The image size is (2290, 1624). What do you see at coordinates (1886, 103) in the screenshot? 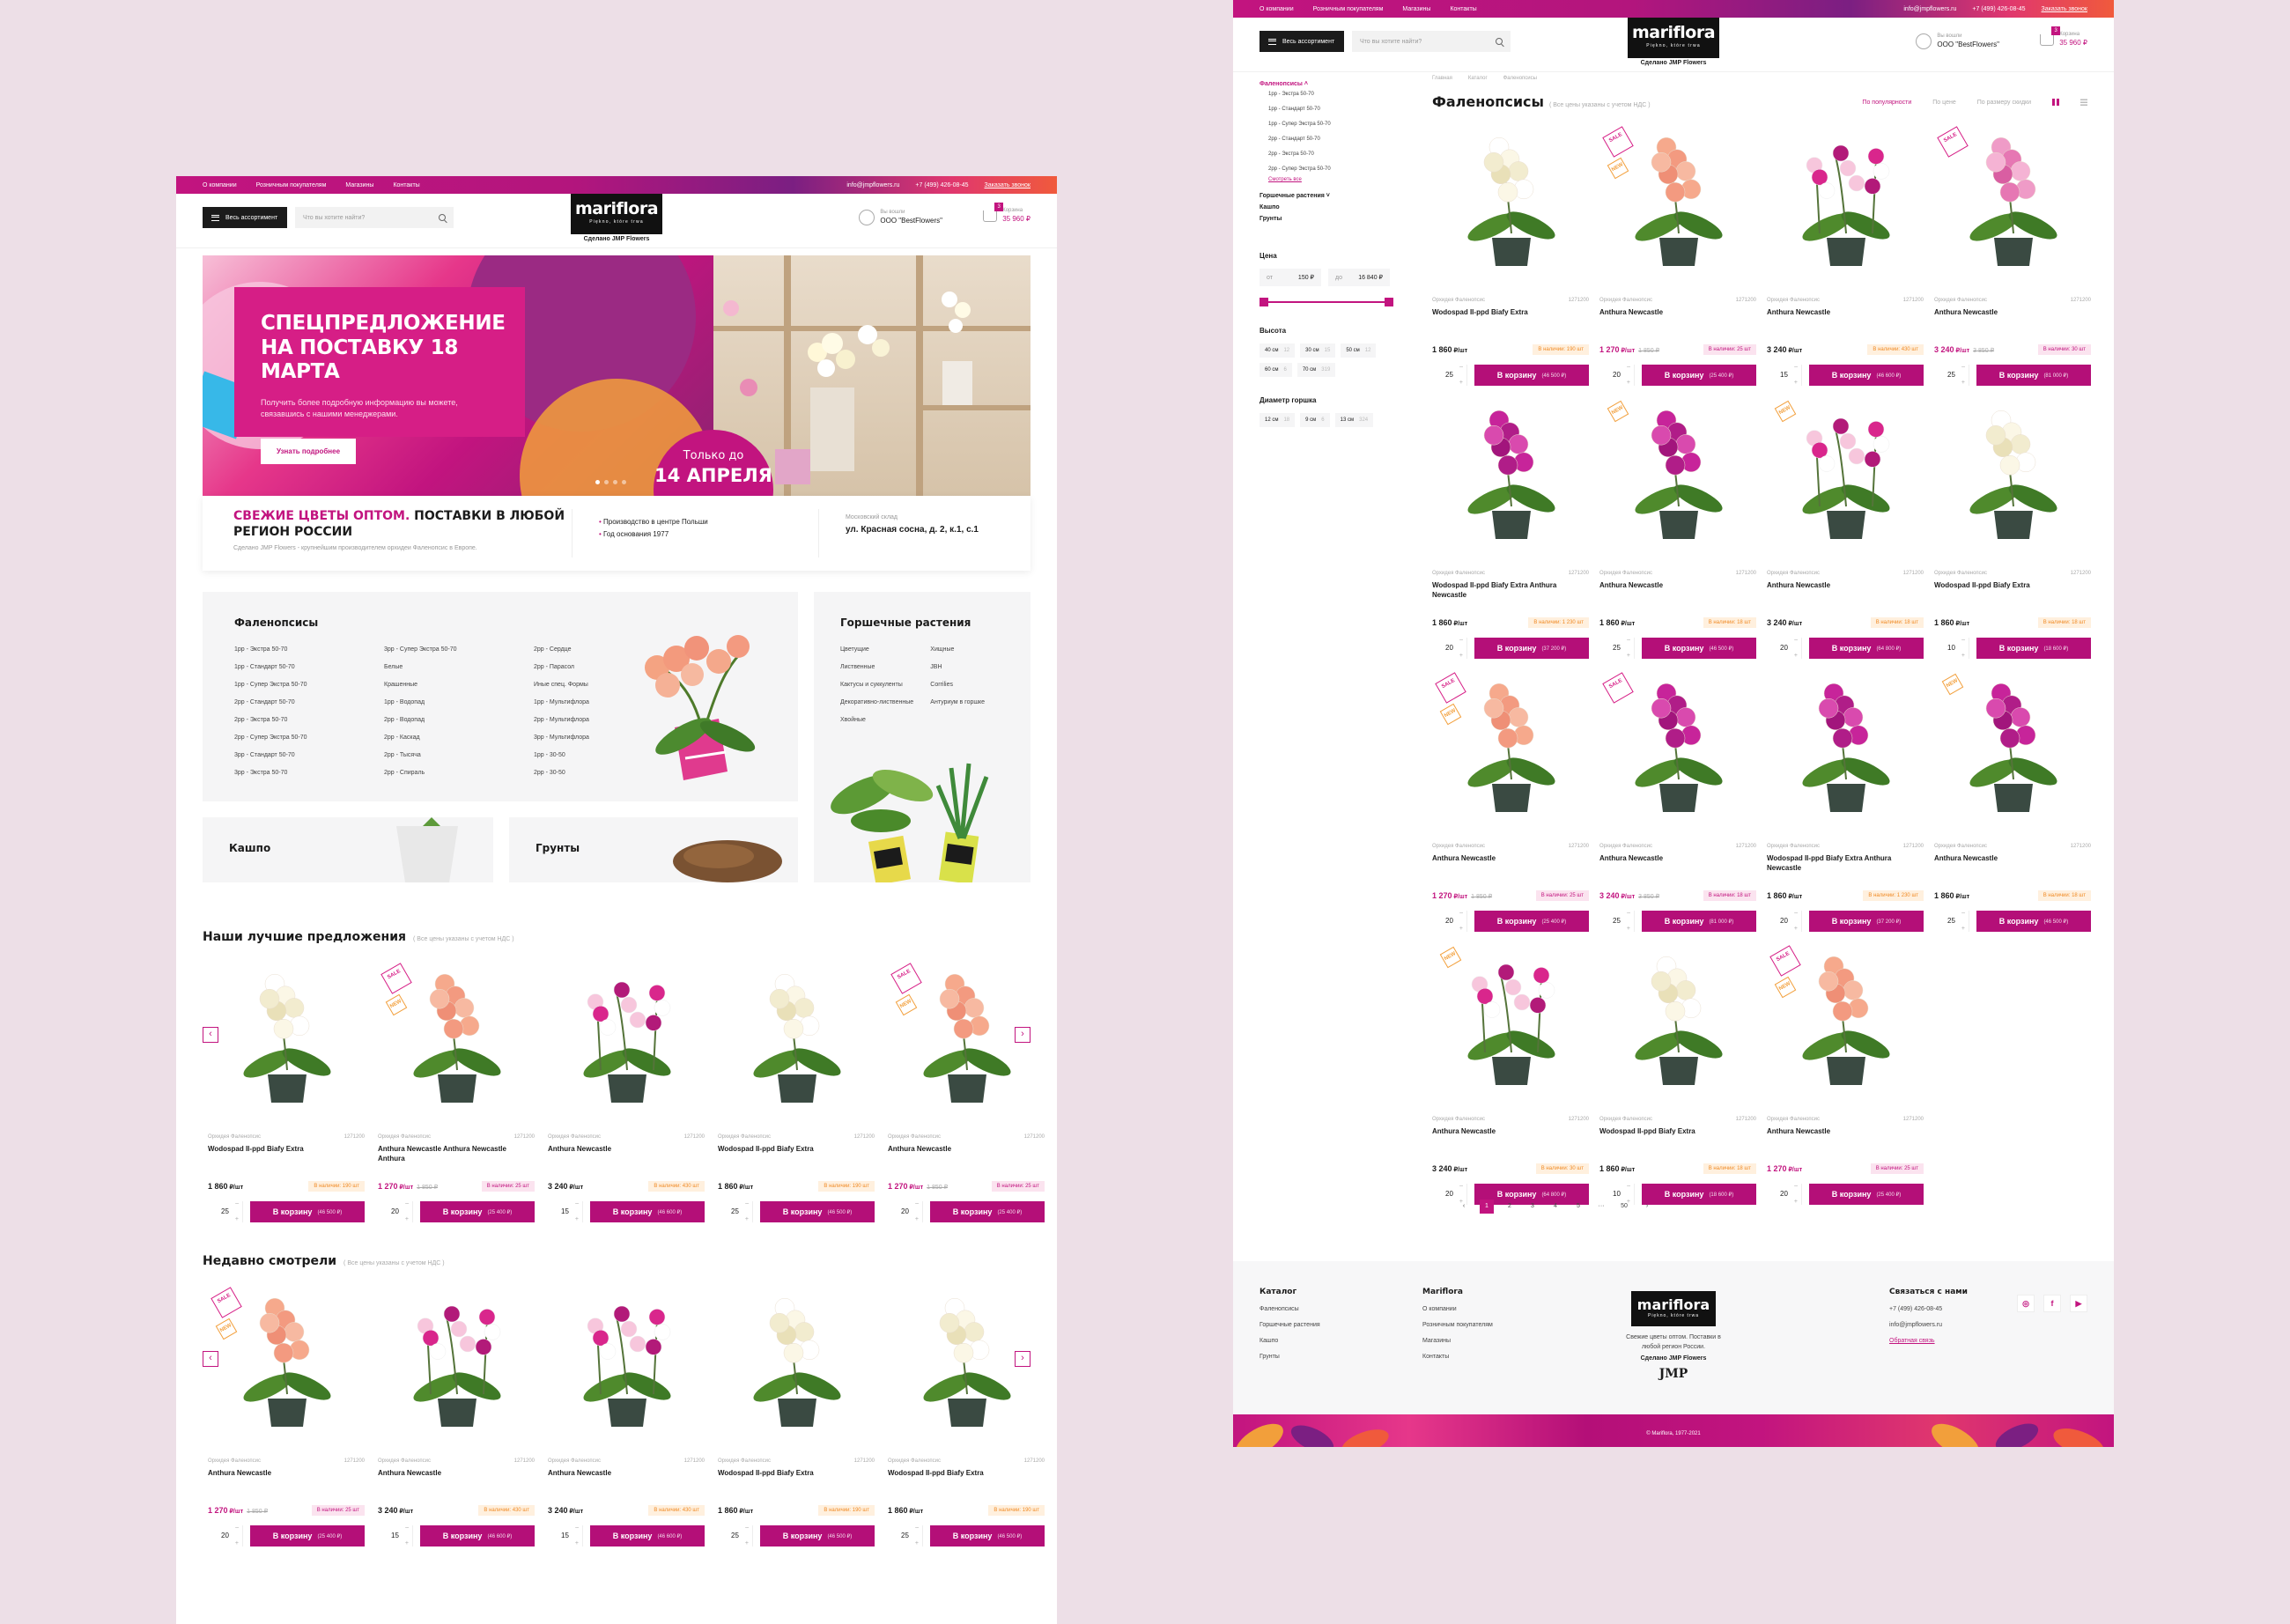
I see `sort-popularity: По популярности` at bounding box center [1886, 103].